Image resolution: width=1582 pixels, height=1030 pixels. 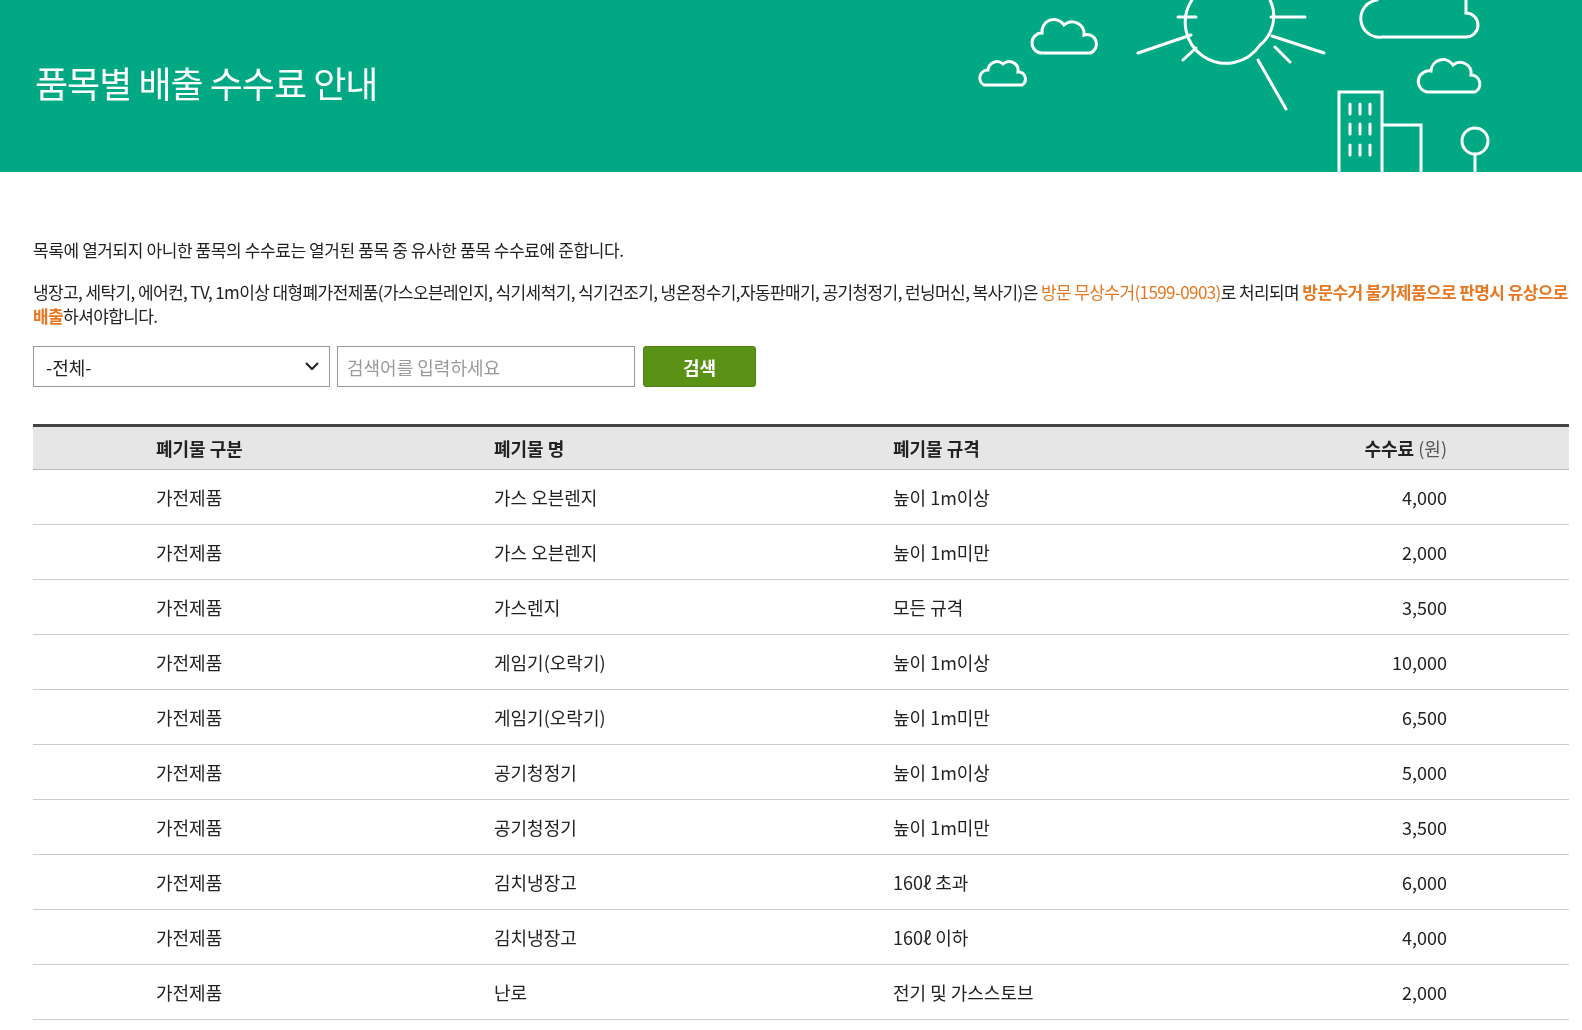 What do you see at coordinates (329, 249) in the screenshot?
I see `notice-text: 목록에 열거되지 아니한 품목의 수수료는 열거된 품목 중 유사한 품목 수수료에 준합니다.` at bounding box center [329, 249].